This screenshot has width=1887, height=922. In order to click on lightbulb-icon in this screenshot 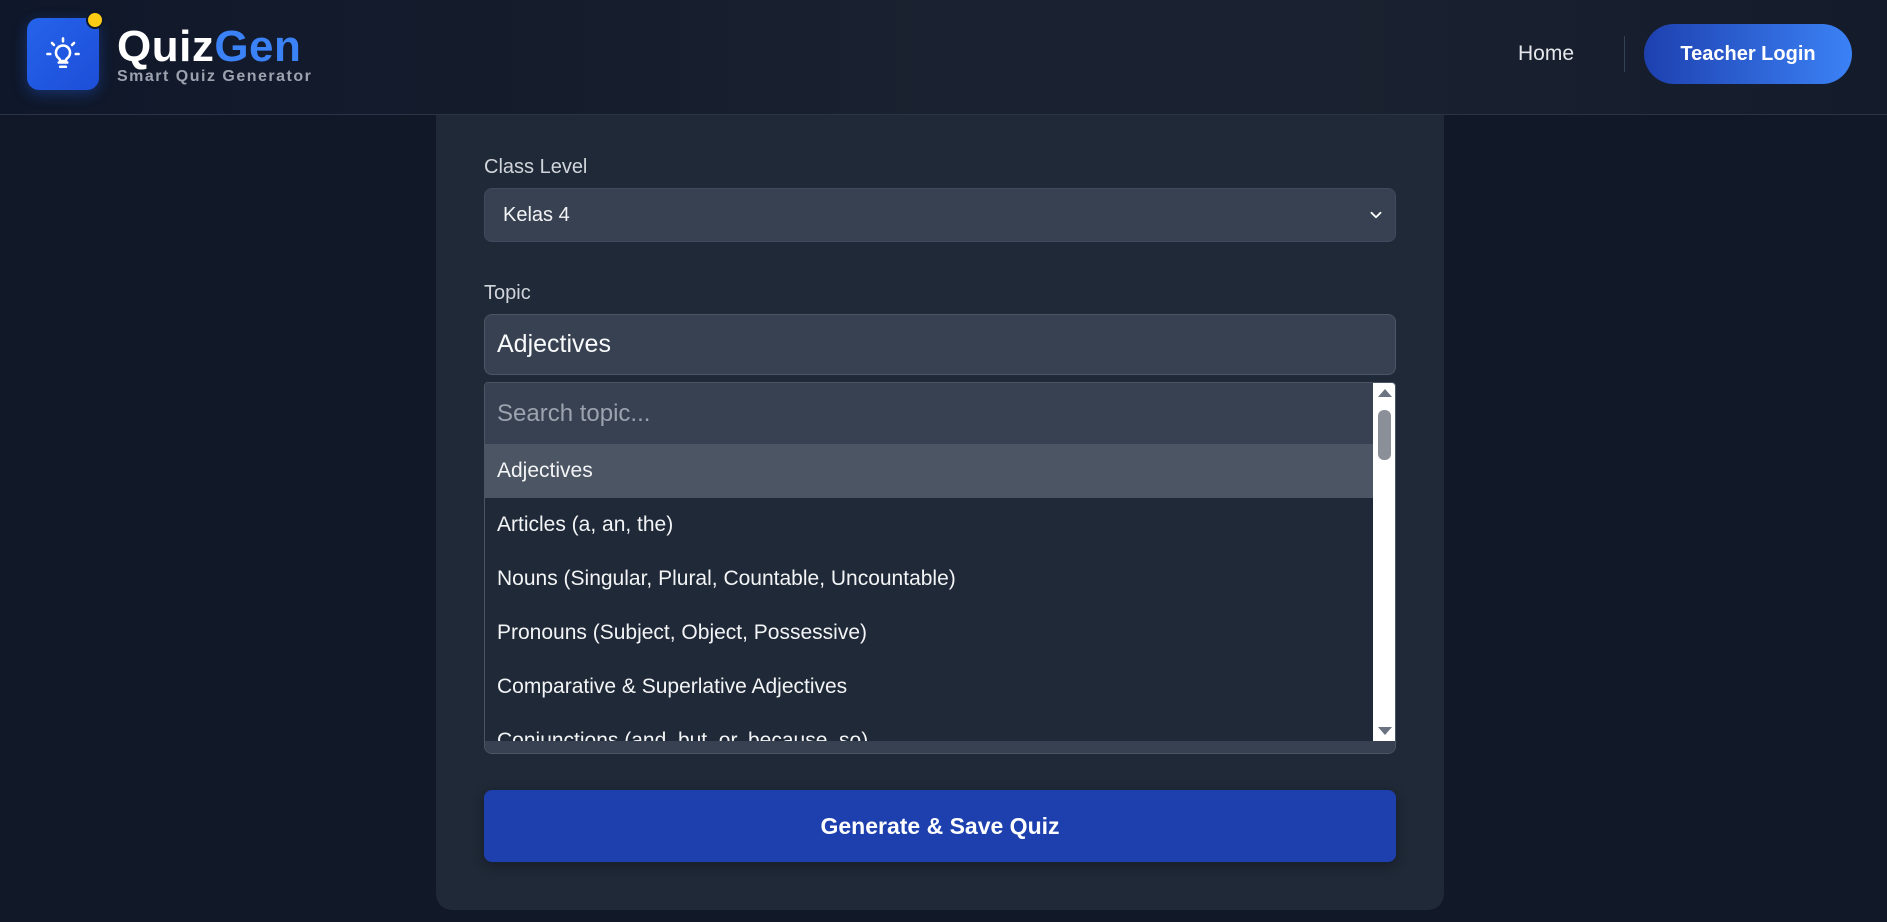, I will do `click(63, 53)`.